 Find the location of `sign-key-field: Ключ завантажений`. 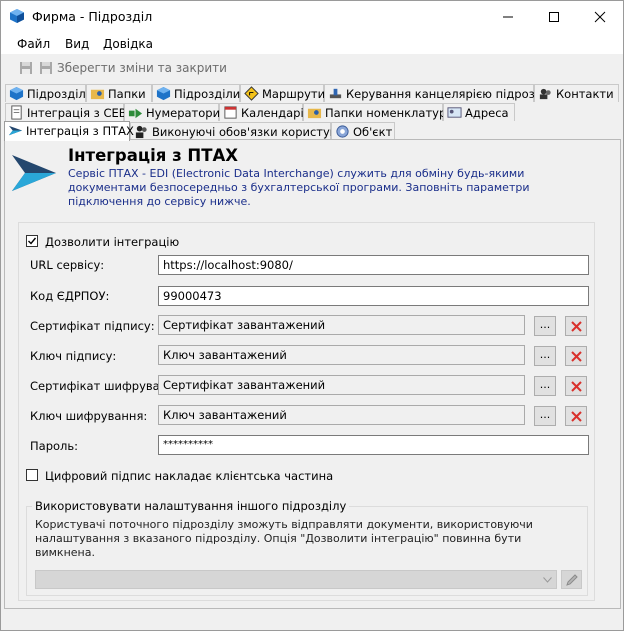

sign-key-field: Ключ завантажений is located at coordinates (341, 355).